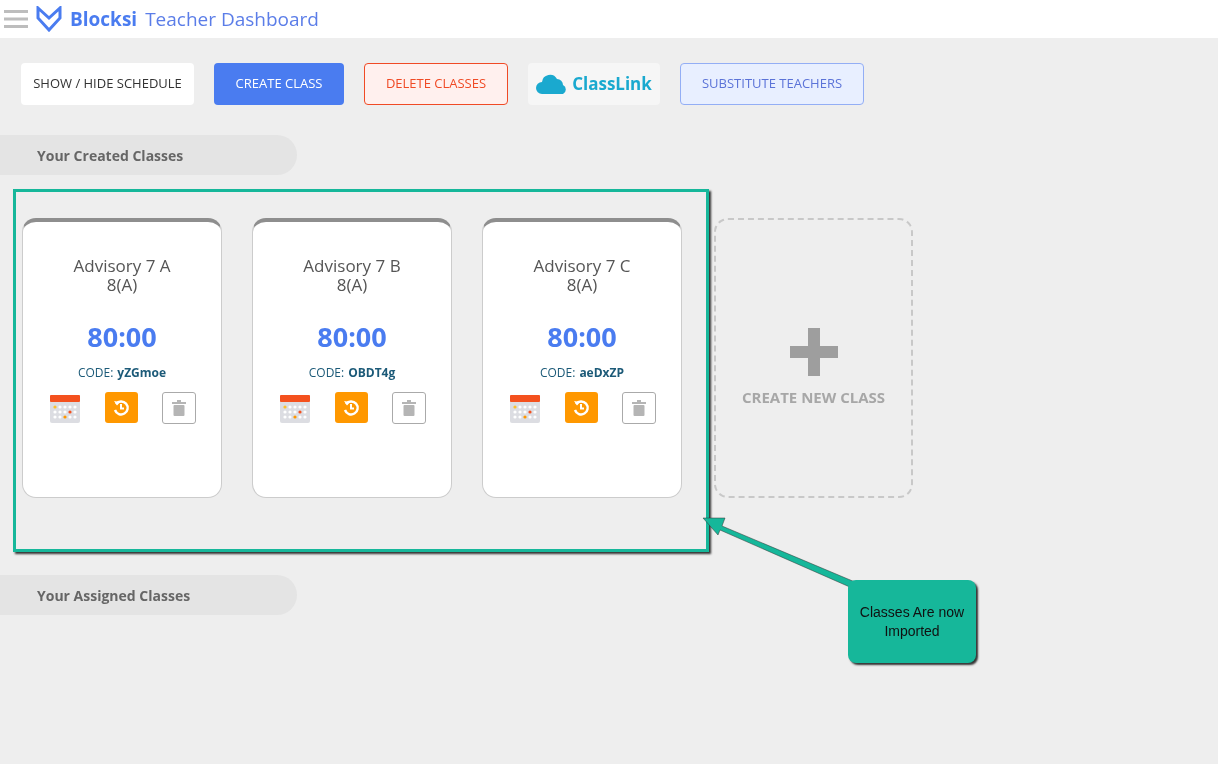 This screenshot has width=1218, height=764. What do you see at coordinates (813, 397) in the screenshot?
I see `create-new-class-label: CREATE NEW CLASS` at bounding box center [813, 397].